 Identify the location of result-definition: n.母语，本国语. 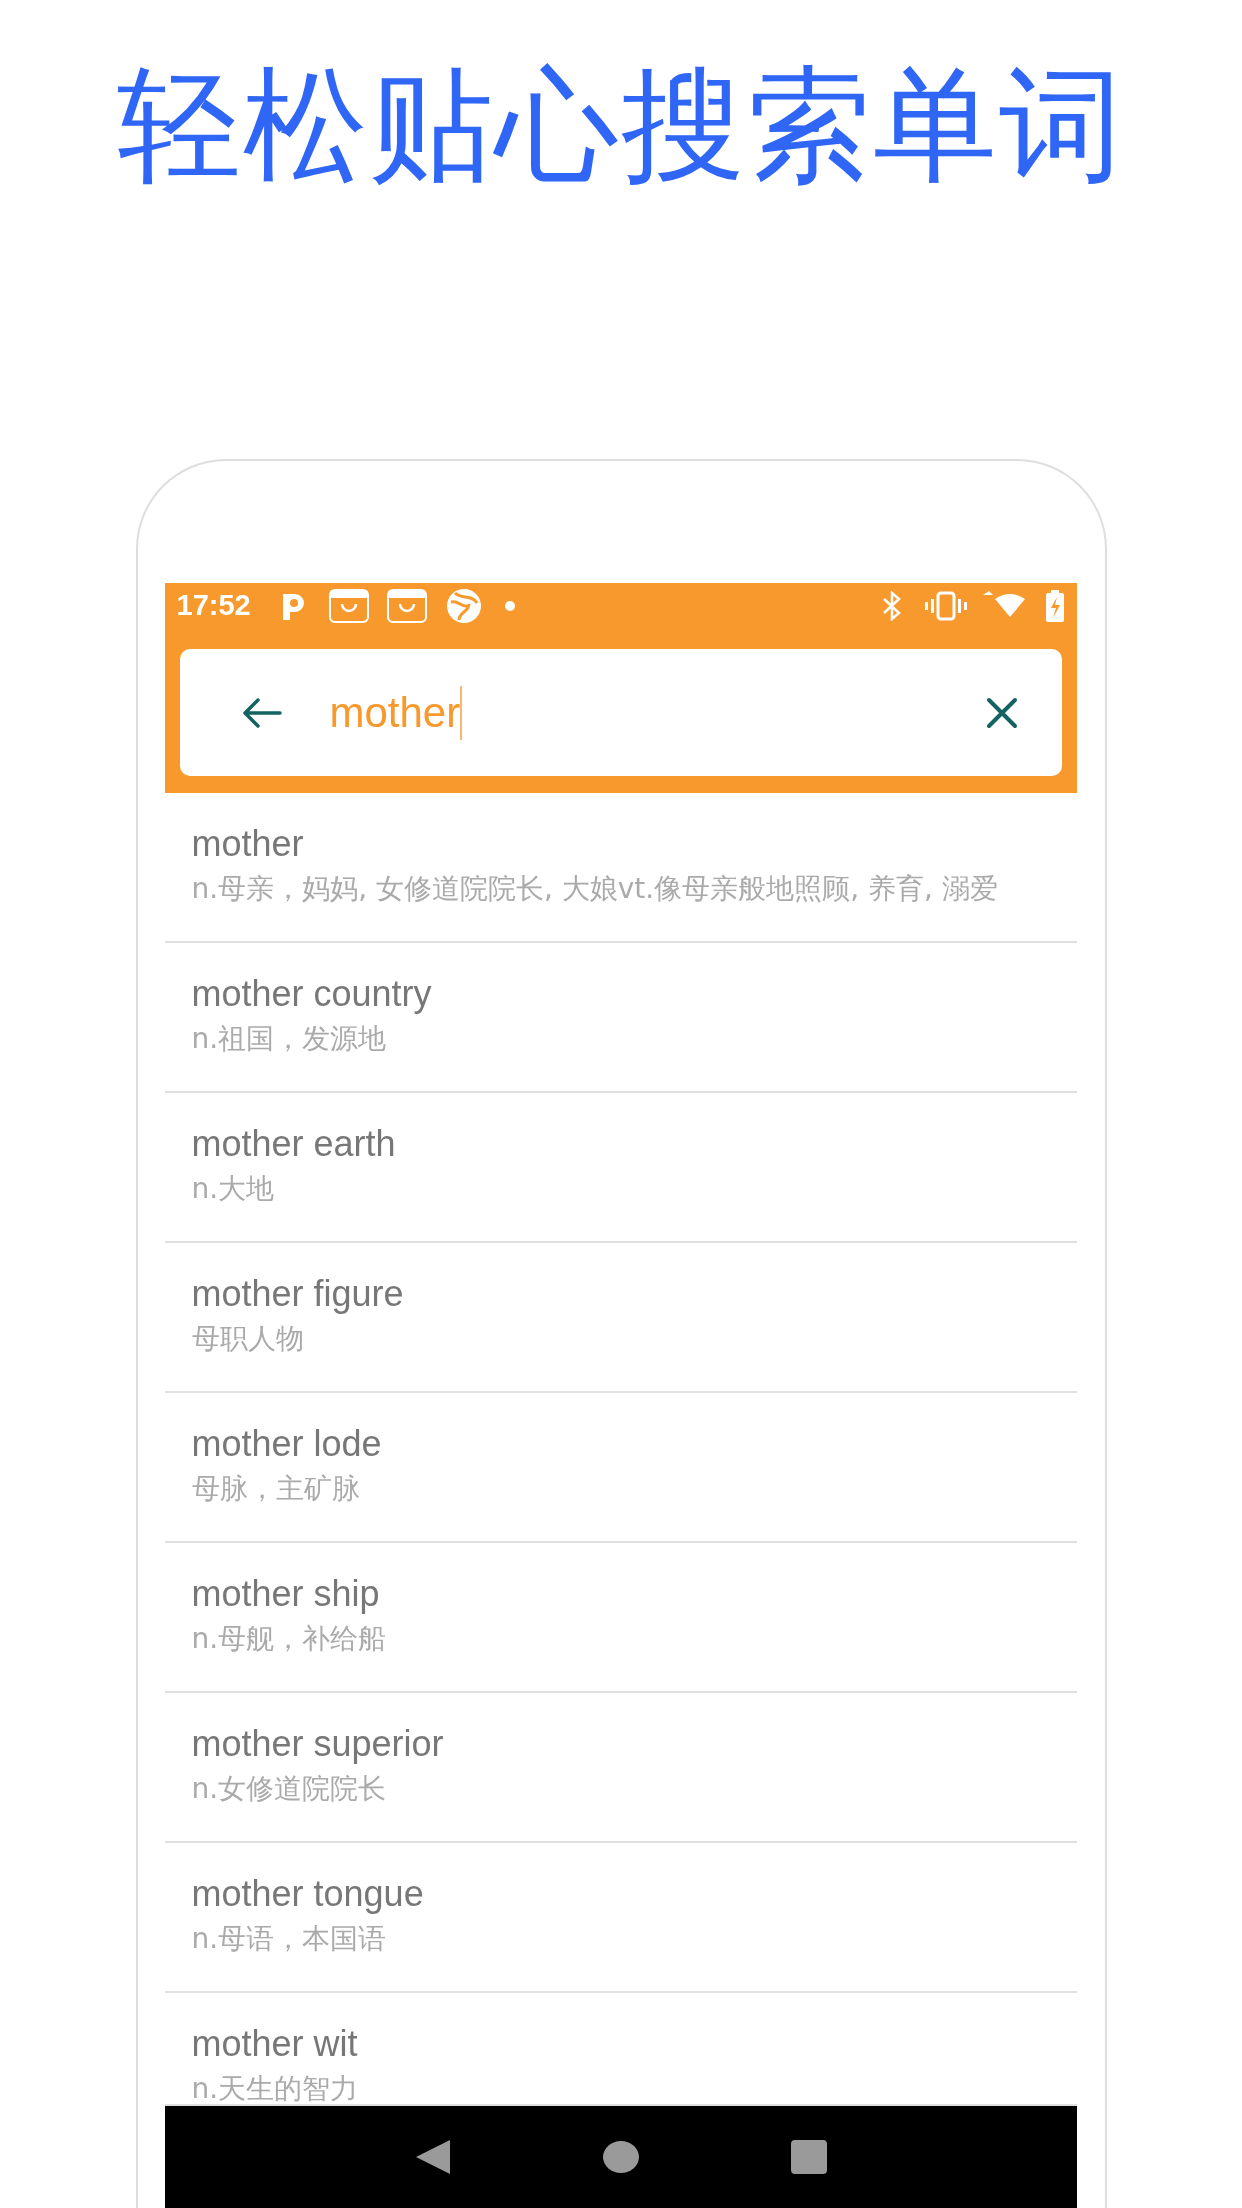
(289, 1939).